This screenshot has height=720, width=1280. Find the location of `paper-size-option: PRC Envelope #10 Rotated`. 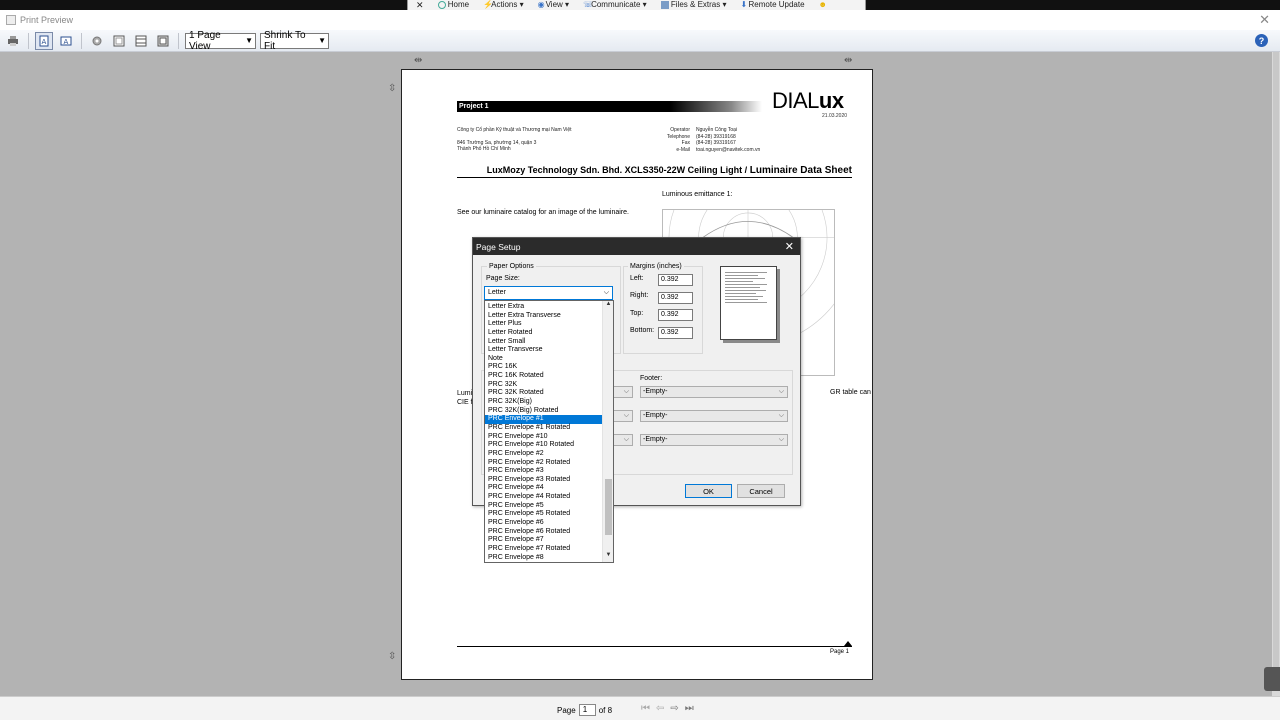

paper-size-option: PRC Envelope #10 Rotated is located at coordinates (543, 445).